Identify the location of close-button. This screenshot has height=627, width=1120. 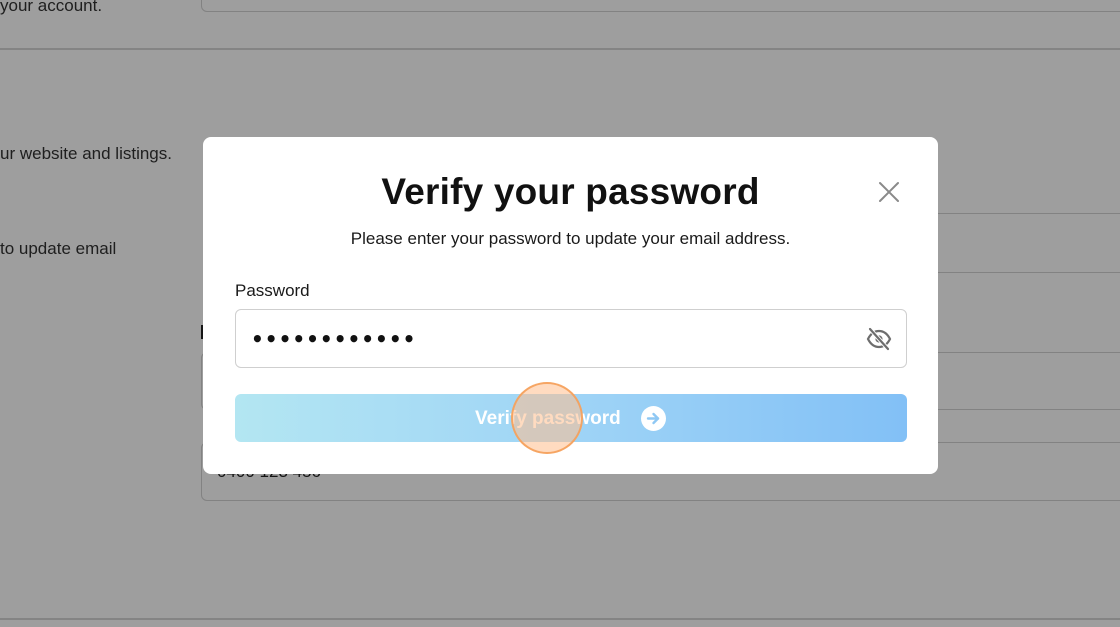
(889, 192).